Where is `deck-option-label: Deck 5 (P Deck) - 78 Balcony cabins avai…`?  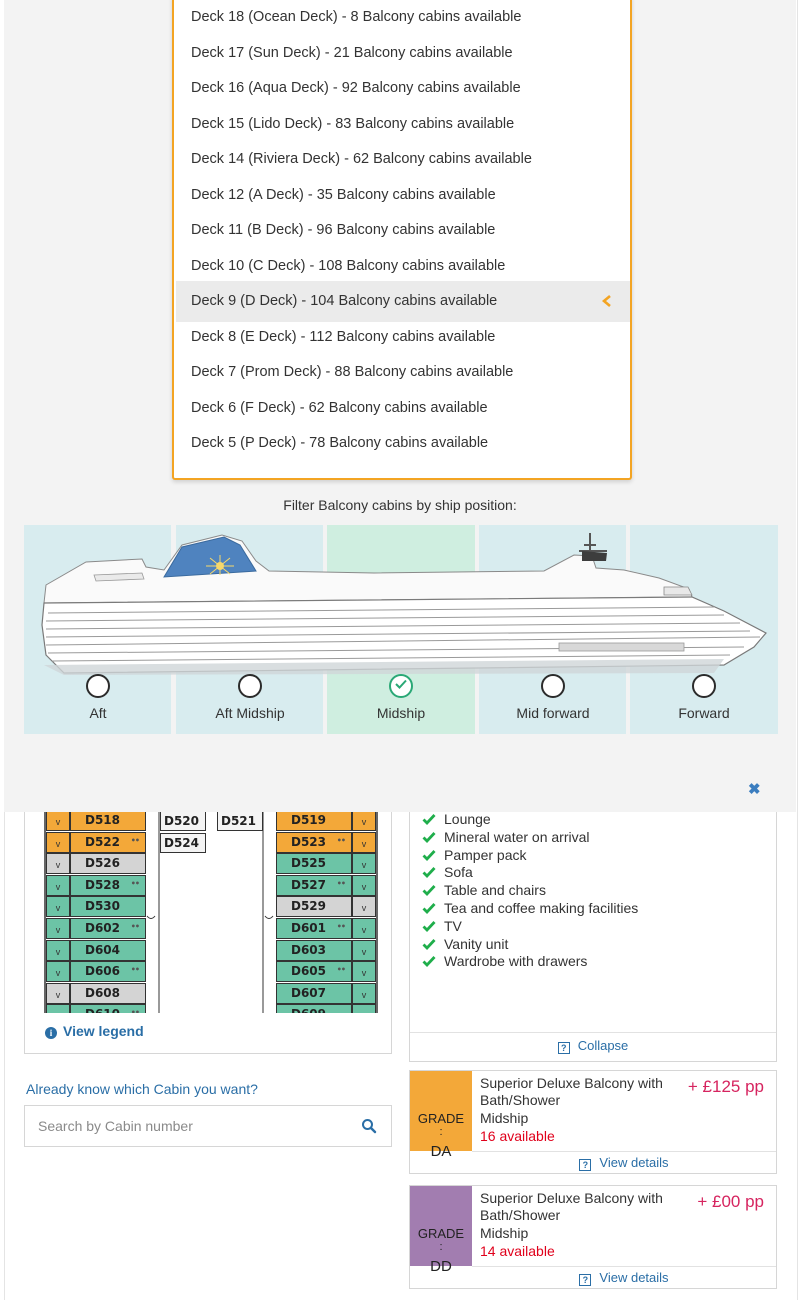 deck-option-label: Deck 5 (P Deck) - 78 Balcony cabins avai… is located at coordinates (340, 443).